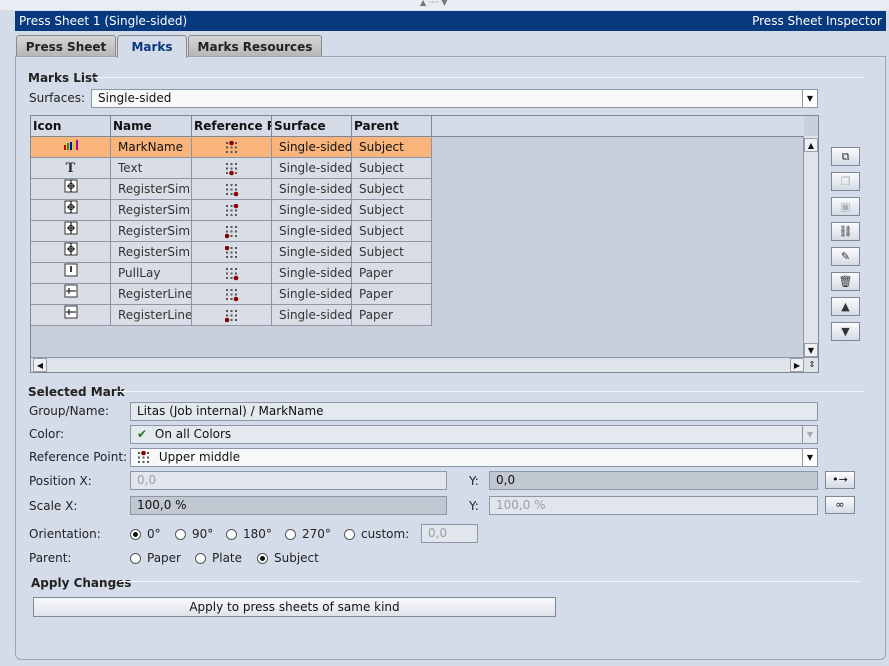  I want to click on reference-point-dropdown: Upper middle ▼, so click(474, 457).